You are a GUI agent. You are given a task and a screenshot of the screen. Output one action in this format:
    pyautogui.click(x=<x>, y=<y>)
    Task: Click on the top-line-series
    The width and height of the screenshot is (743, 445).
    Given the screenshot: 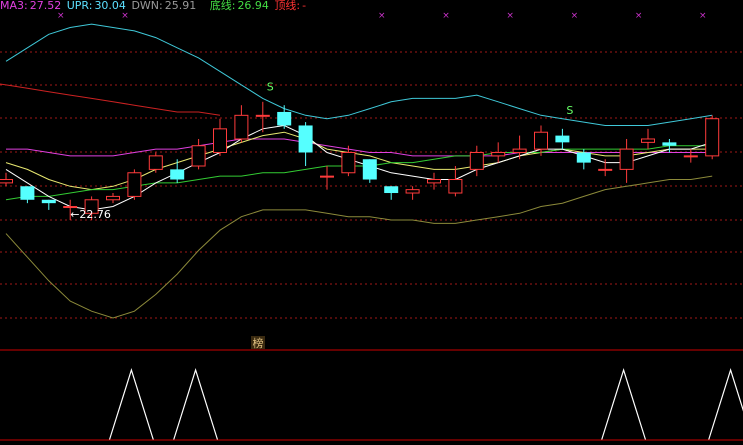 What is the action you would take?
    pyautogui.click(x=110, y=99)
    